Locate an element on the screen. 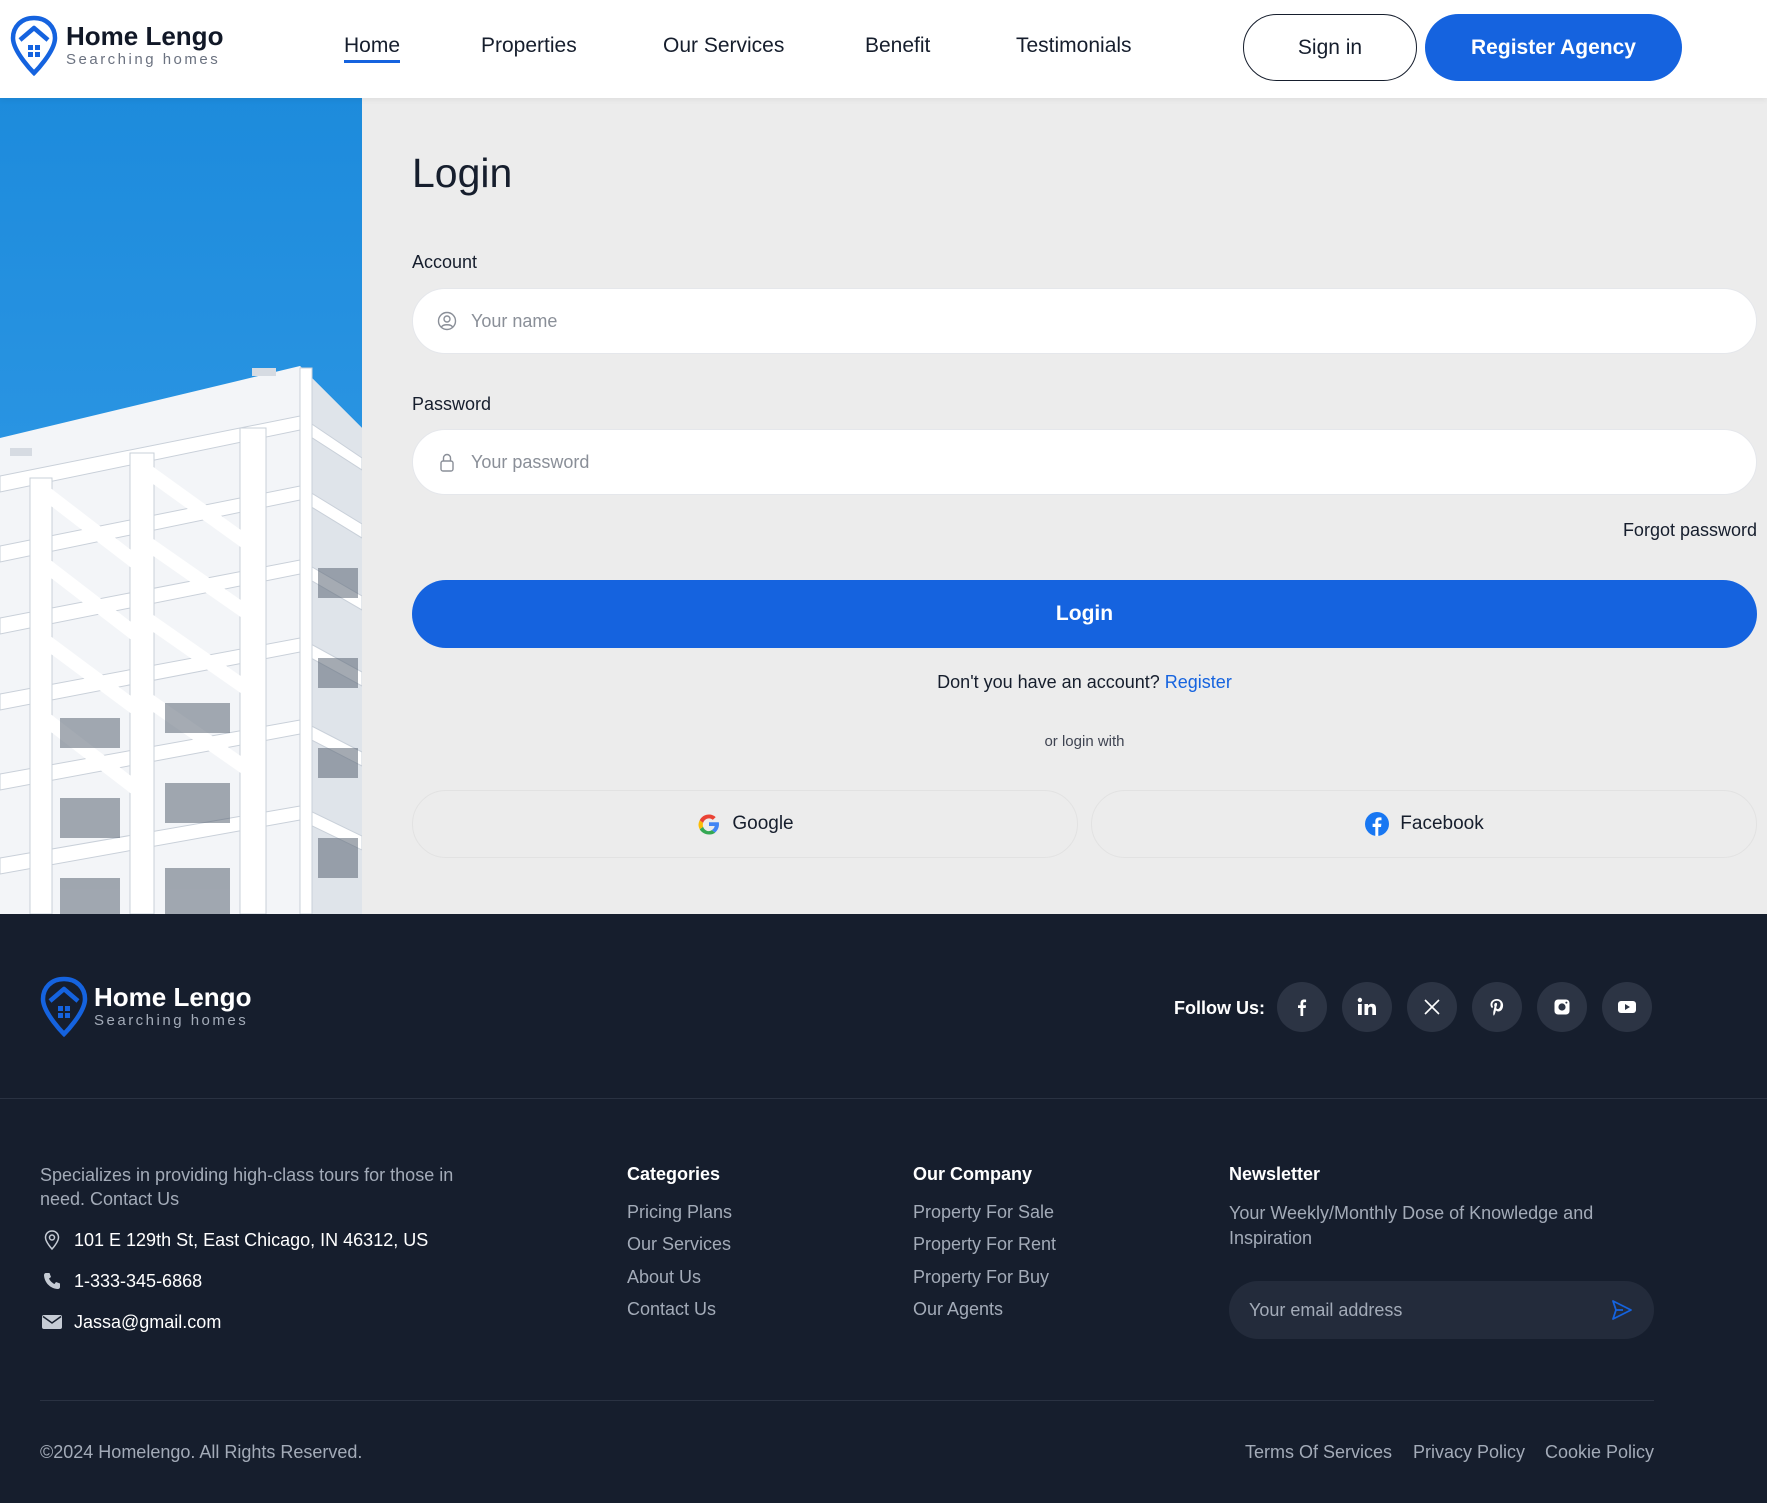 The image size is (1767, 1503). google-label: Google is located at coordinates (763, 823).